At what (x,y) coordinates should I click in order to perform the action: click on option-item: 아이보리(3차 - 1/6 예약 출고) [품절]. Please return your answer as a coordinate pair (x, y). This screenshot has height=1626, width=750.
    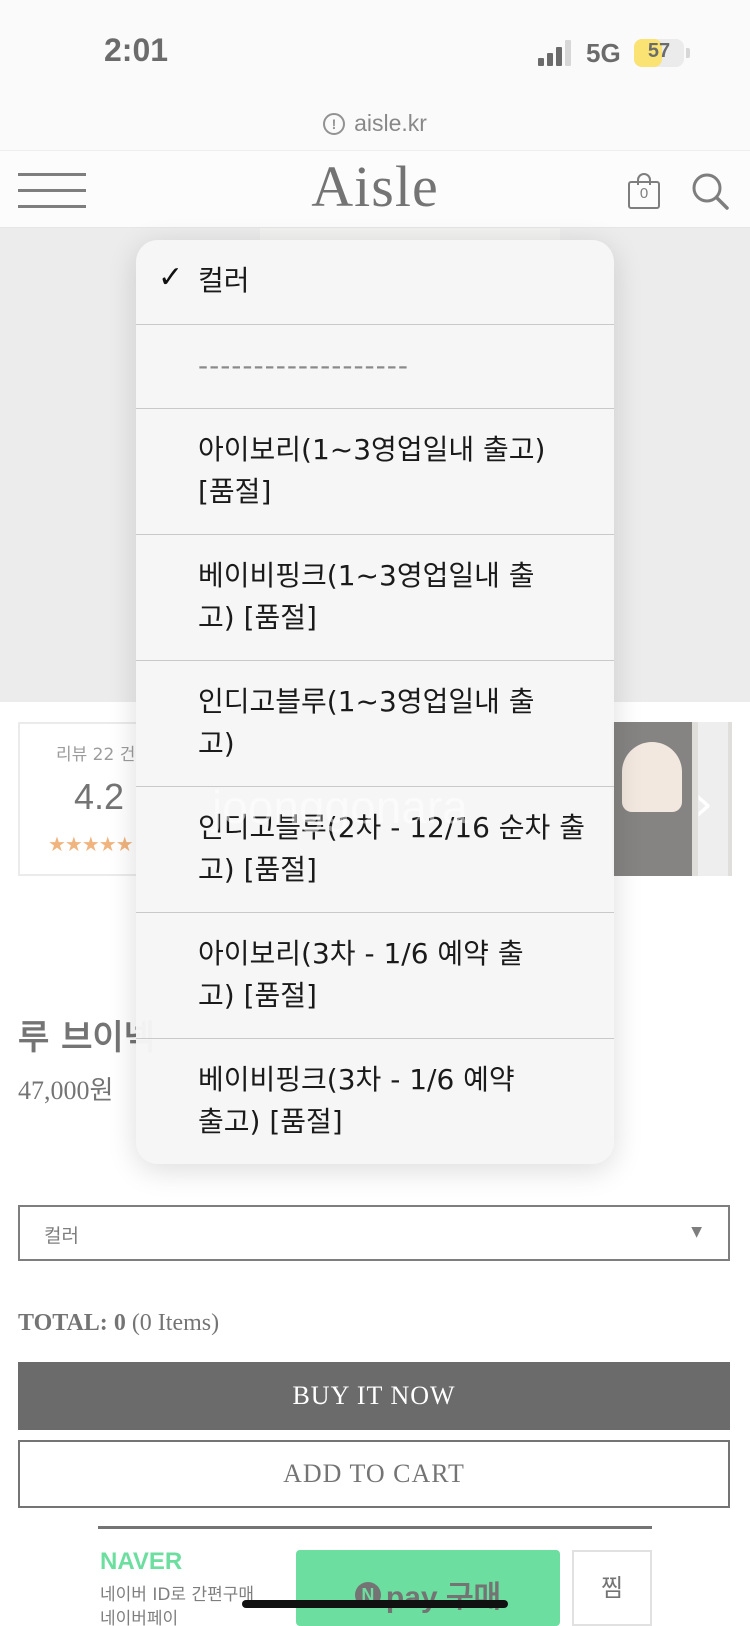
    Looking at the image, I should click on (375, 975).